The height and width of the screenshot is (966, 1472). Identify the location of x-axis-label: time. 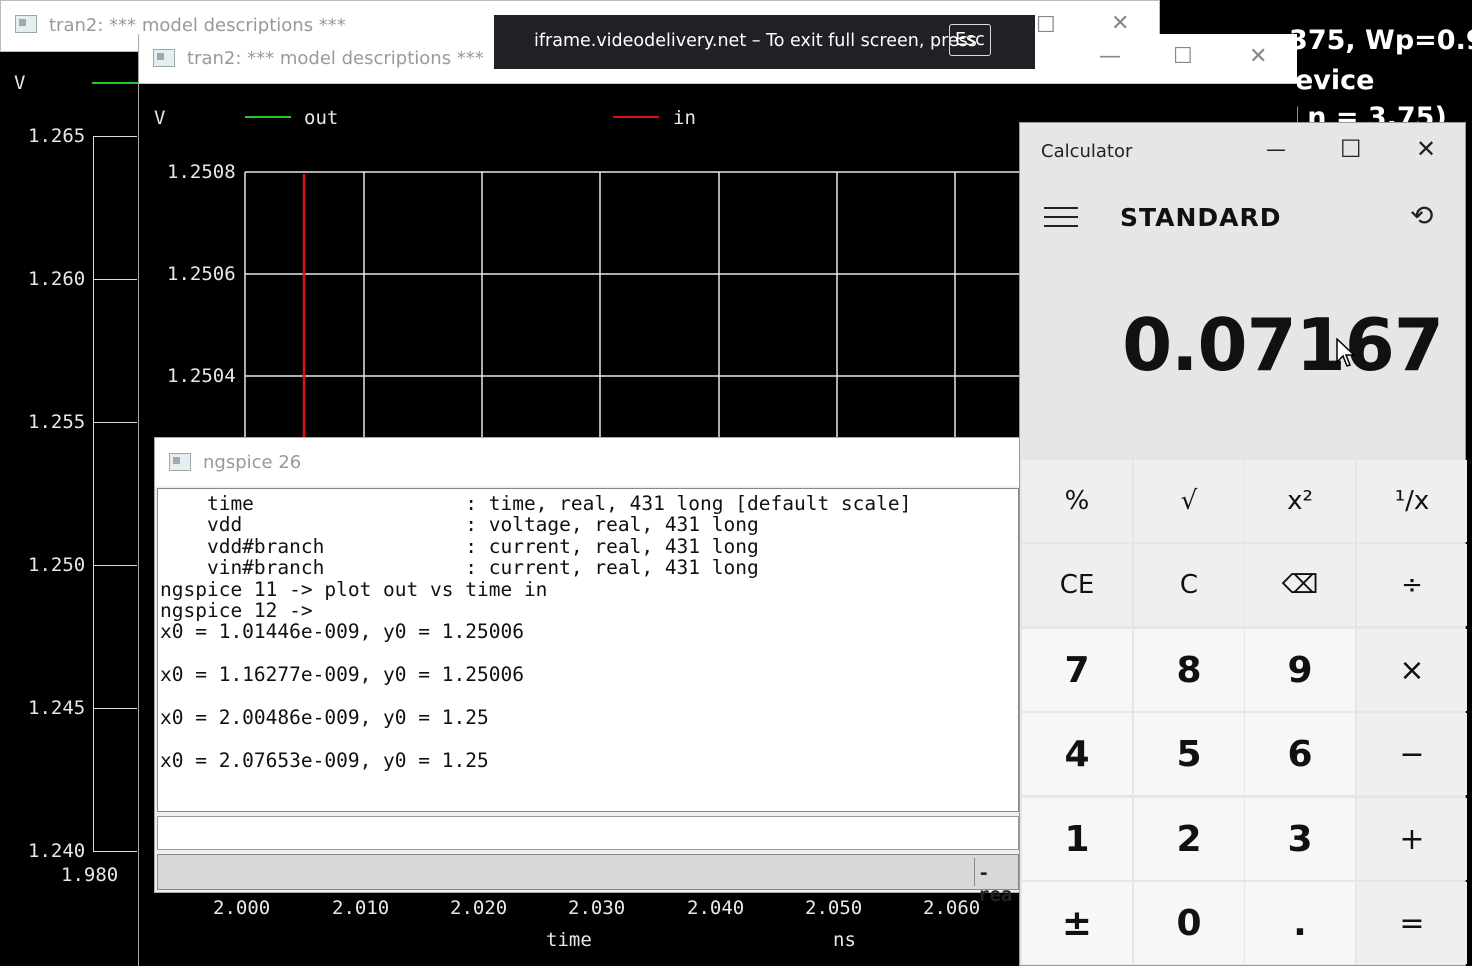
(569, 940).